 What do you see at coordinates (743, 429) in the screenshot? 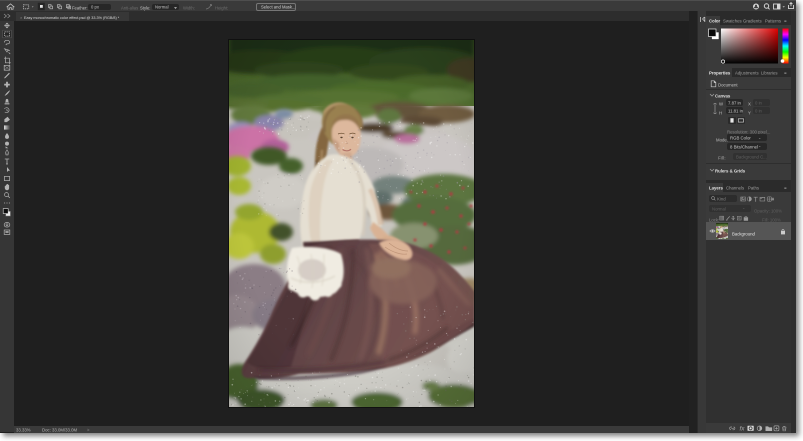
I see `svg-text: fx` at bounding box center [743, 429].